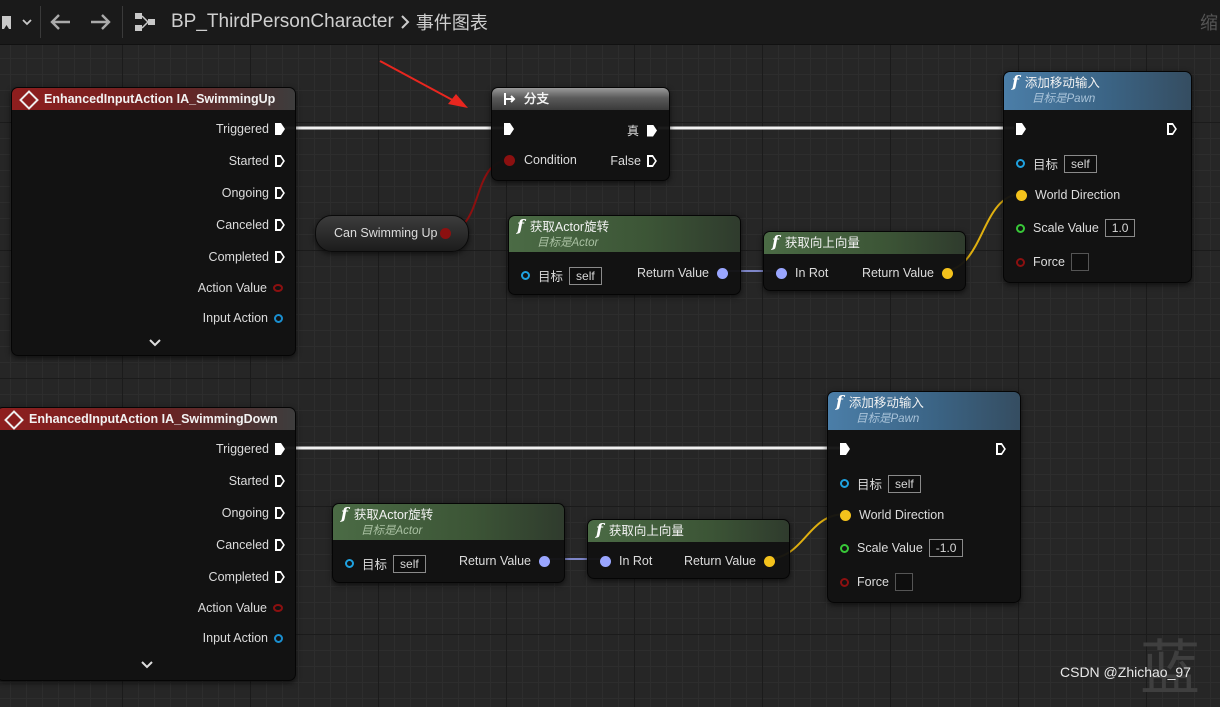  Describe the element at coordinates (580, 134) in the screenshot. I see `branch-node: 分支 真 Condition False` at that location.